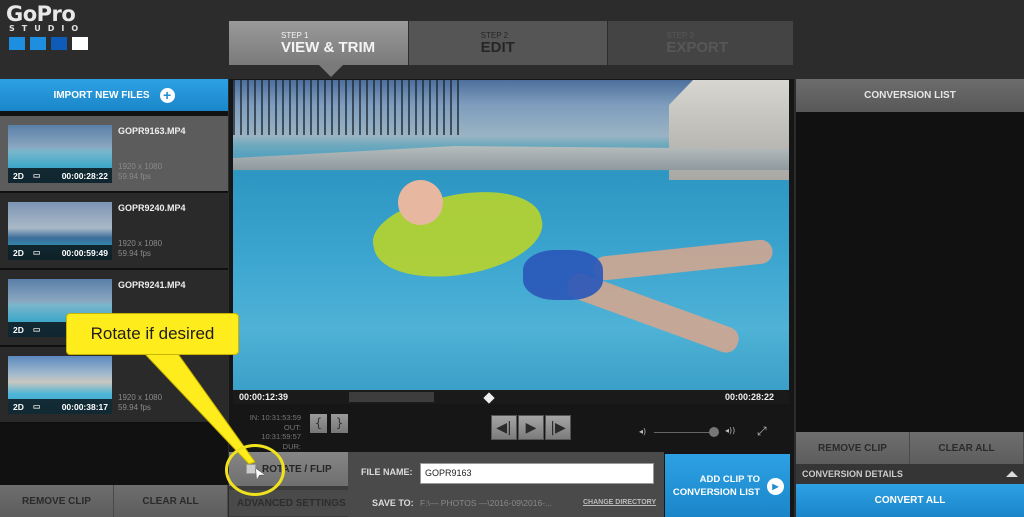 This screenshot has height=517, width=1024. Describe the element at coordinates (391, 397) in the screenshot. I see `trim-range` at that location.